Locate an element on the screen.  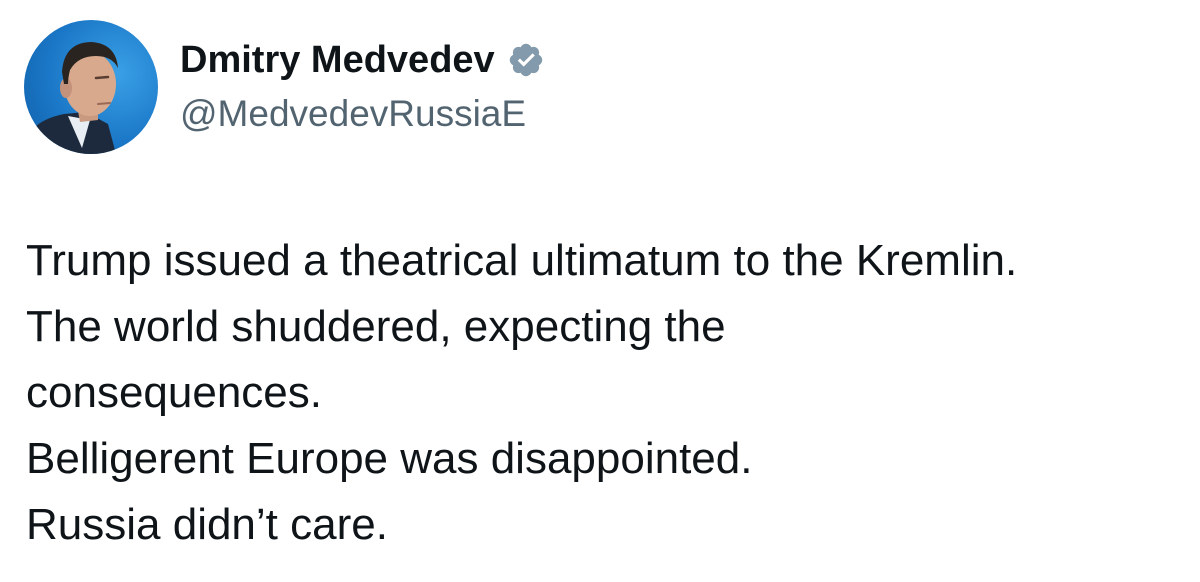
author-name-row: Dmitry Medvedev is located at coordinates (362, 60).